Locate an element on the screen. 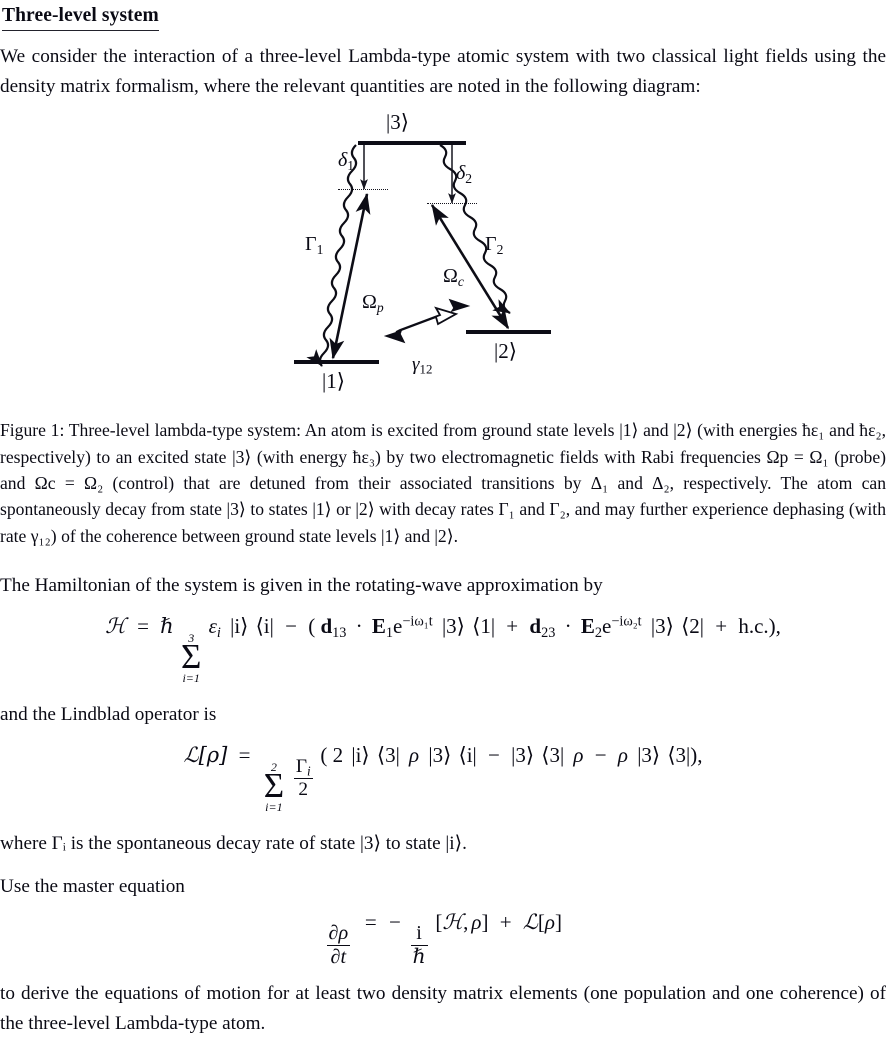 The width and height of the screenshot is (886, 1038). hamiltonian-minus: − is located at coordinates (291, 626).